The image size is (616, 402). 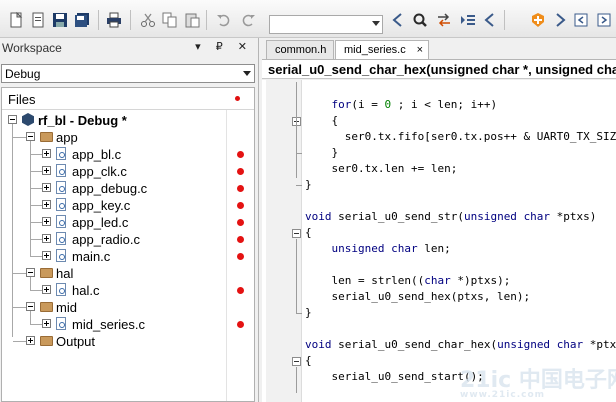 What do you see at coordinates (582, 20) in the screenshot?
I see `prev-bookmark-icon` at bounding box center [582, 20].